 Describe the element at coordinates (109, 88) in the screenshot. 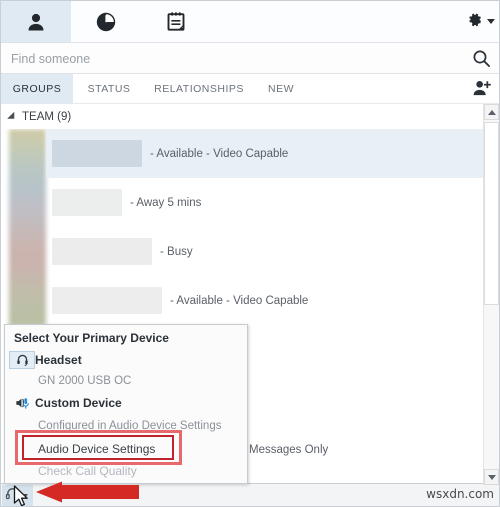

I see `tab-status: STATUS` at that location.